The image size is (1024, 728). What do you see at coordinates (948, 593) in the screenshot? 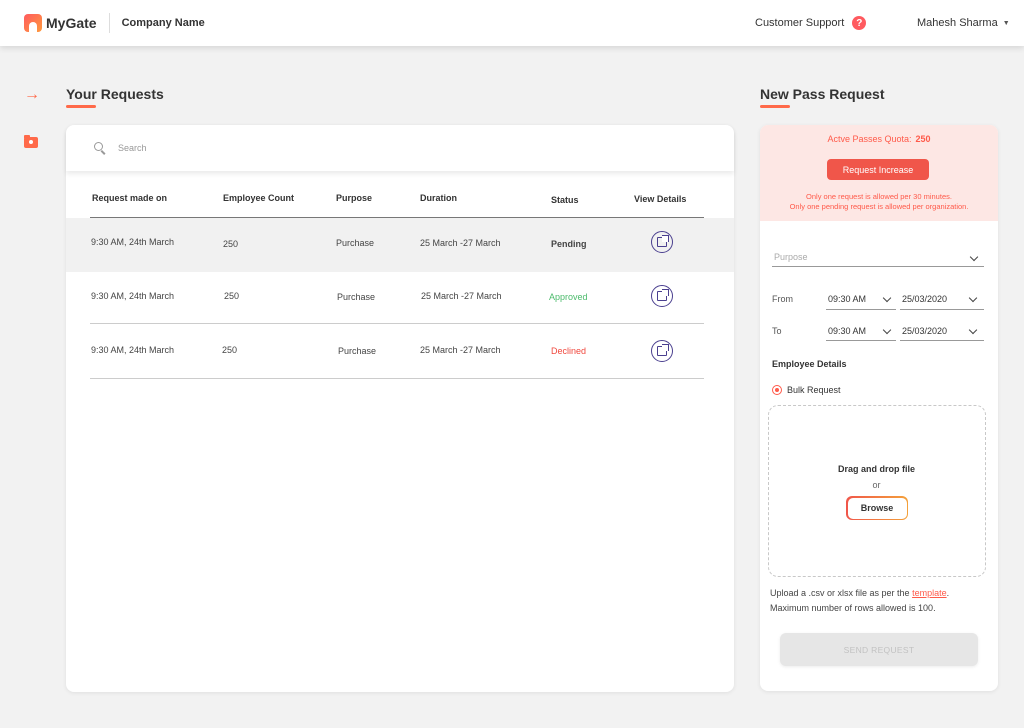
I see `upload-note-end: .` at bounding box center [948, 593].